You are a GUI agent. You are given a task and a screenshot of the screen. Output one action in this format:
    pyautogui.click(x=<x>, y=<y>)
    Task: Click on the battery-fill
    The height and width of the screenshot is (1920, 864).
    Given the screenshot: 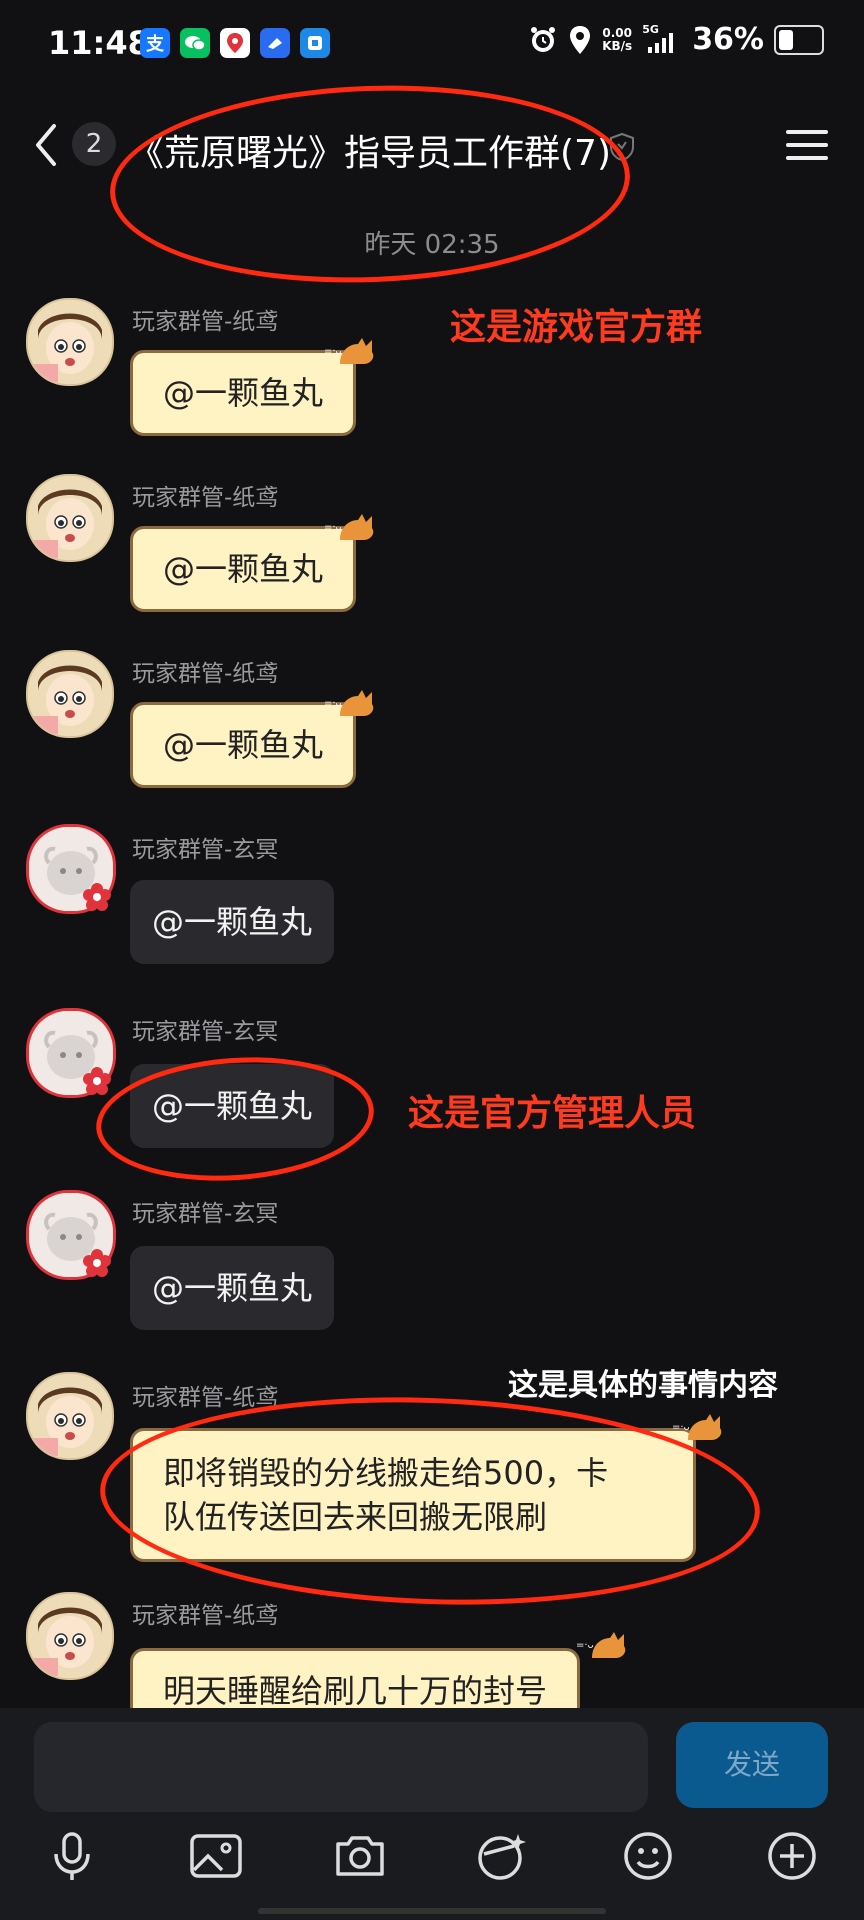 What is the action you would take?
    pyautogui.click(x=786, y=39)
    